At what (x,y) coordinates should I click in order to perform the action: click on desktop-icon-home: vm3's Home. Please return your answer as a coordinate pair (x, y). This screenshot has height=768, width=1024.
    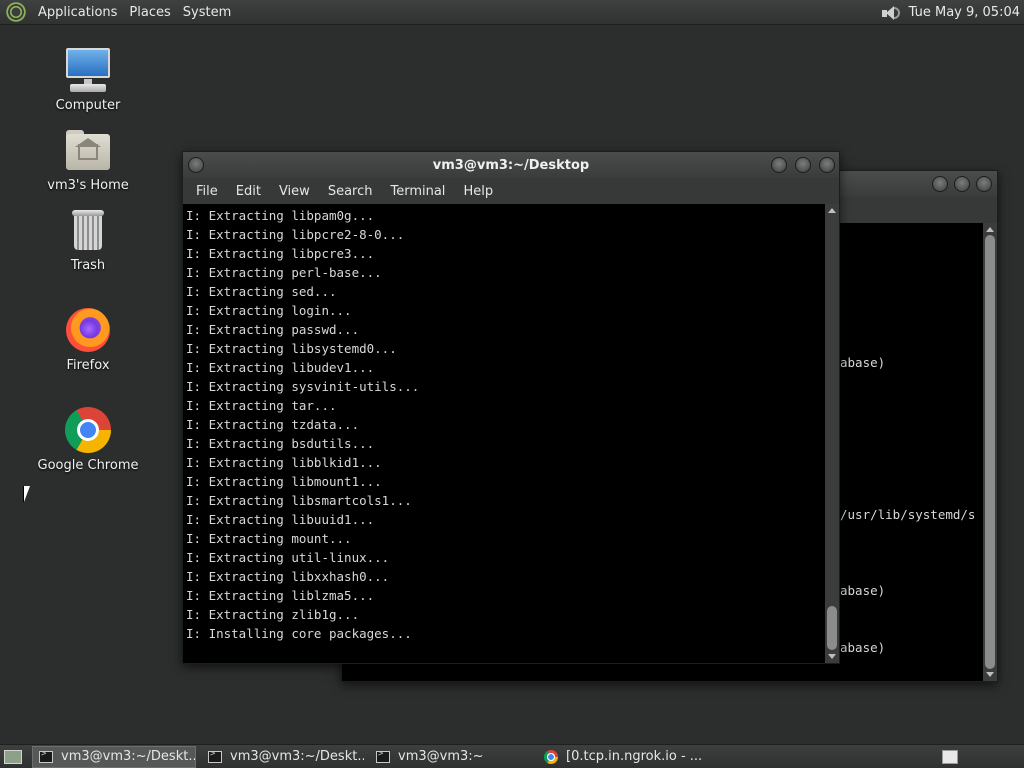
    Looking at the image, I should click on (88, 159).